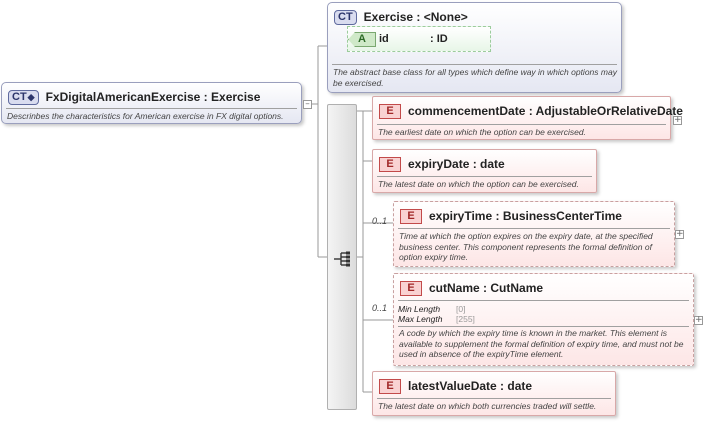 The image size is (703, 423). I want to click on facet-min-length: Min Length [0], so click(432, 309).